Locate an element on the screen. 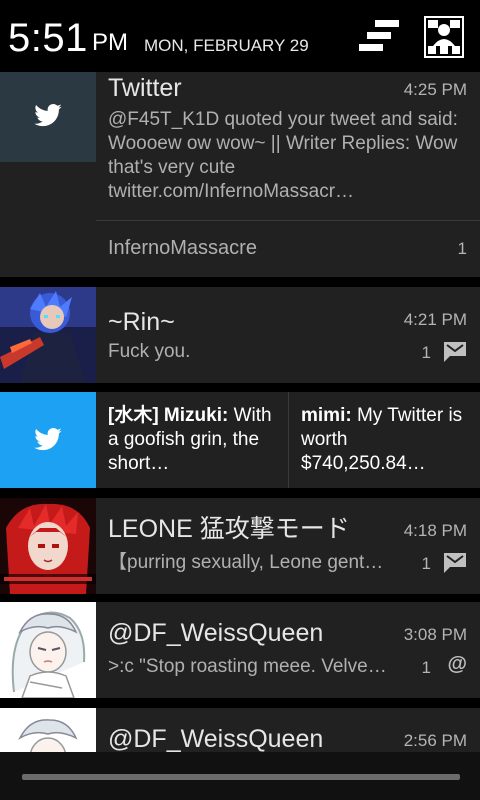  notification-body: Fuck you. is located at coordinates (149, 351).